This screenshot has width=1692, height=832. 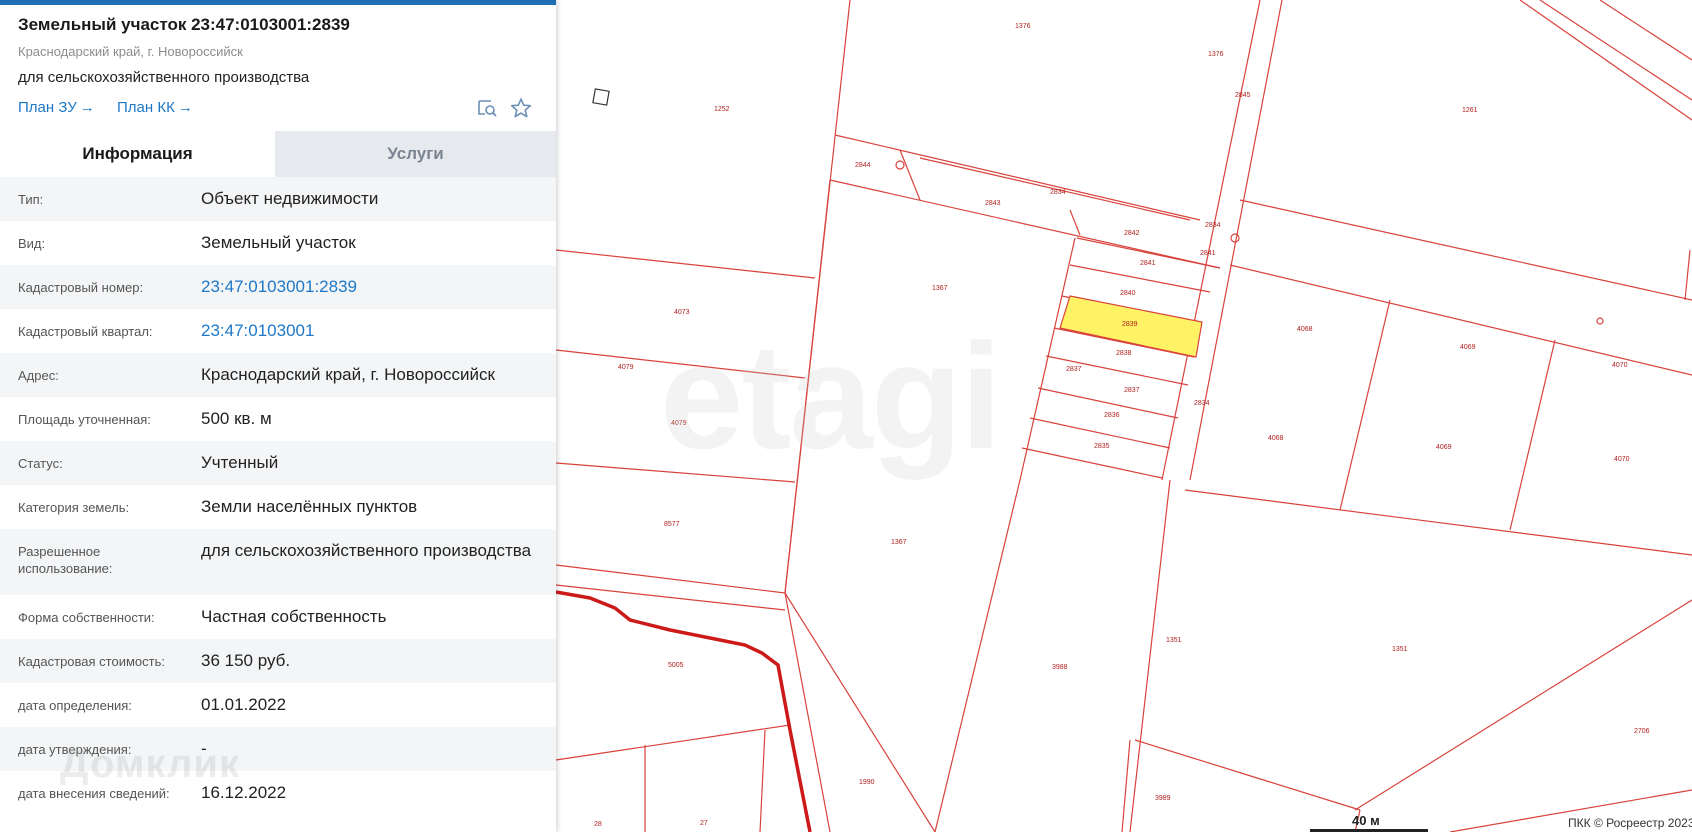 I want to click on info-row-type: Тип: Объект недвижимости, so click(x=278, y=199).